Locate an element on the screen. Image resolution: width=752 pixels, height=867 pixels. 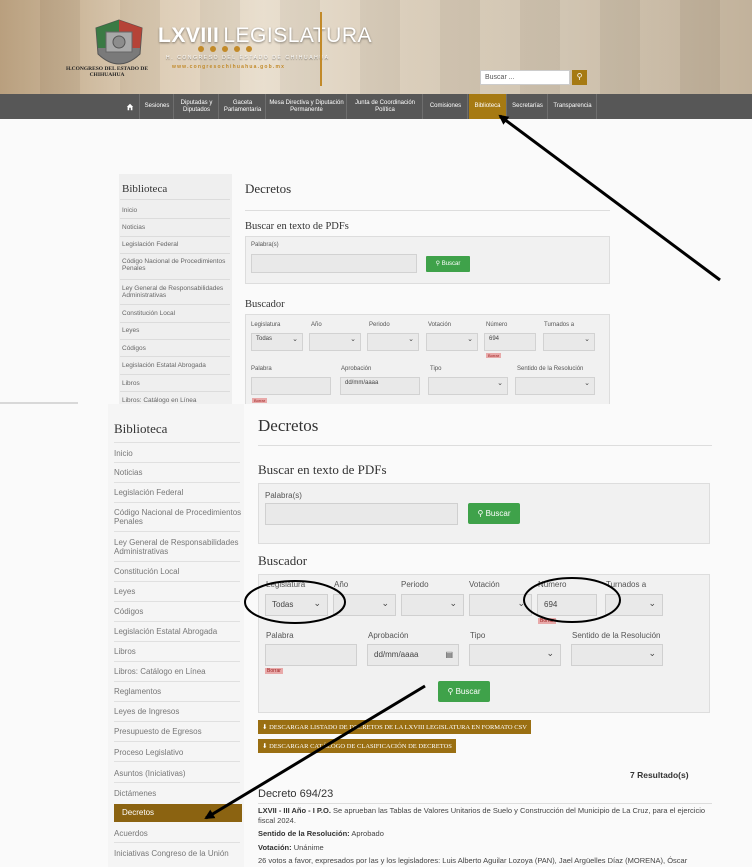
votacion-key: Votación: is located at coordinates (275, 847).